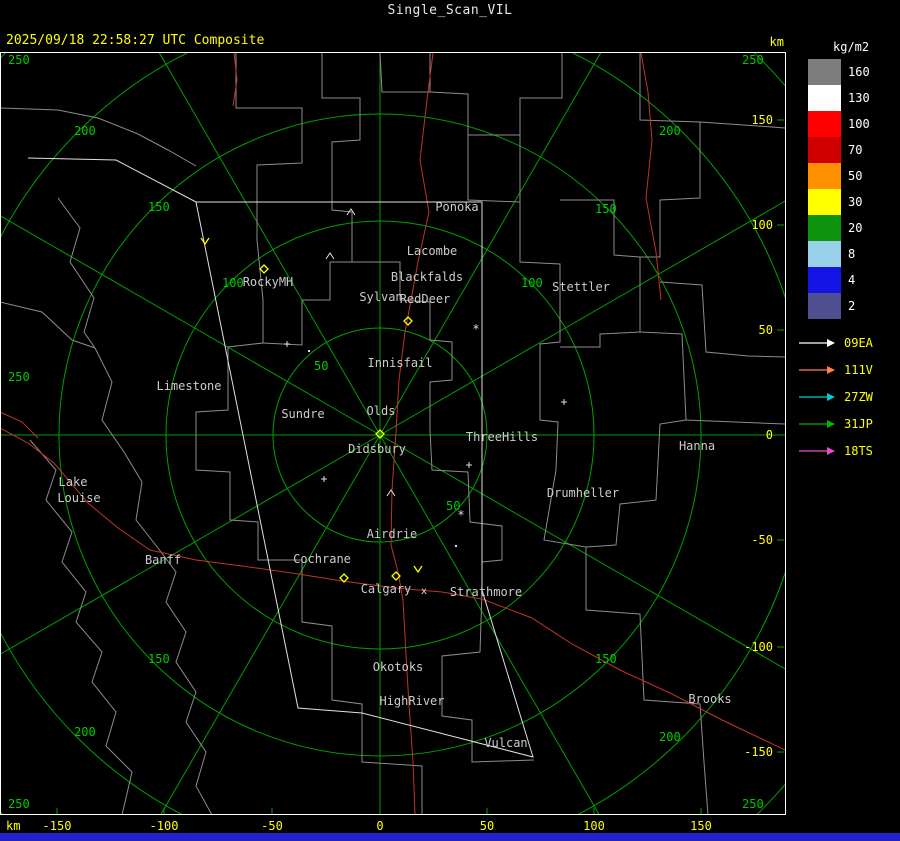 This screenshot has height=841, width=900. Describe the element at coordinates (843, 423) in the screenshot. I see `radar-arrow-row: 31JP` at that location.